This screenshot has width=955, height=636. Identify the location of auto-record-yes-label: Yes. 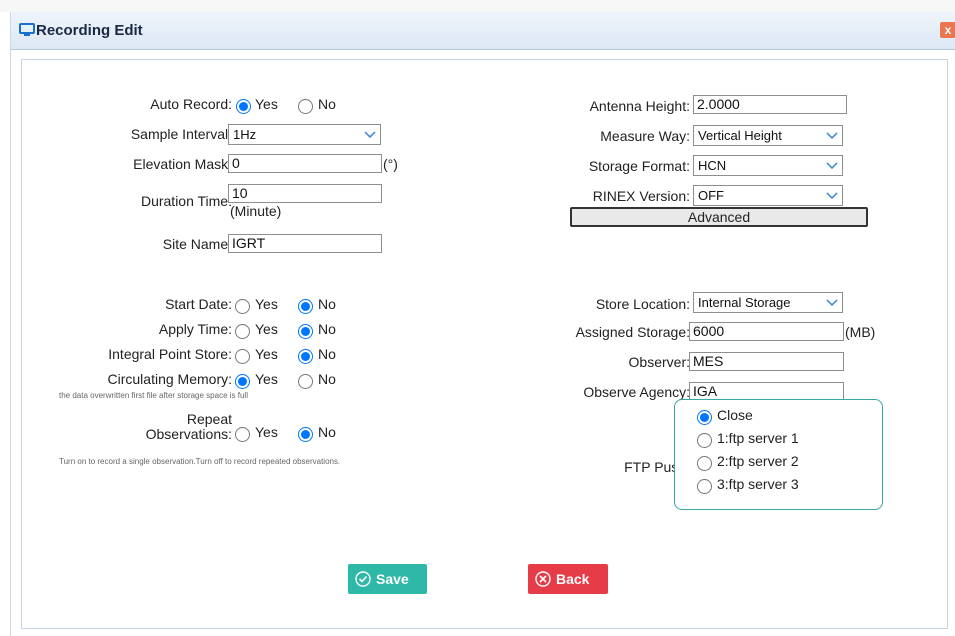
(266, 104).